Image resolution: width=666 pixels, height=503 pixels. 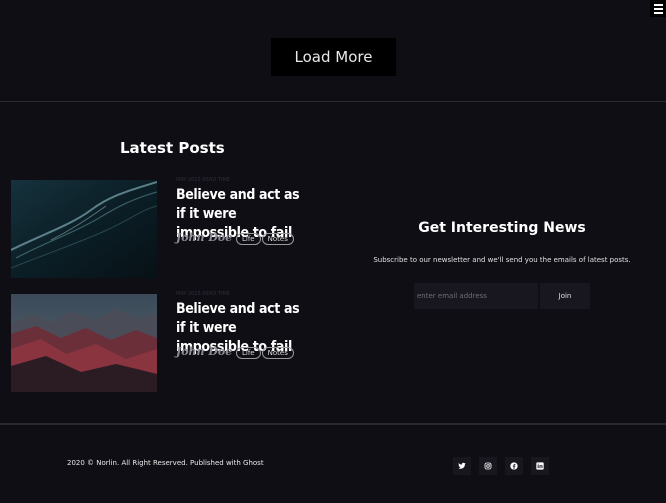 I want to click on facebook-icon, so click(x=514, y=466).